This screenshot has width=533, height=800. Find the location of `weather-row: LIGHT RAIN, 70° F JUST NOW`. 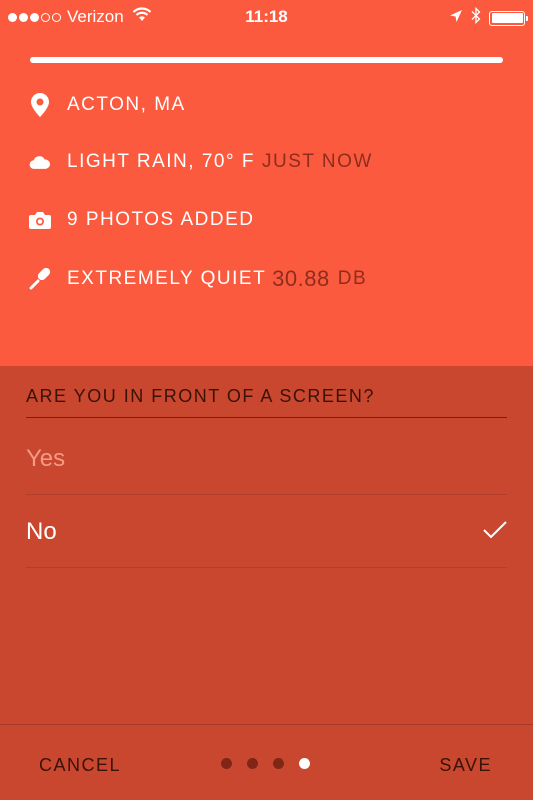

weather-row: LIGHT RAIN, 70° F JUST NOW is located at coordinates (201, 162).